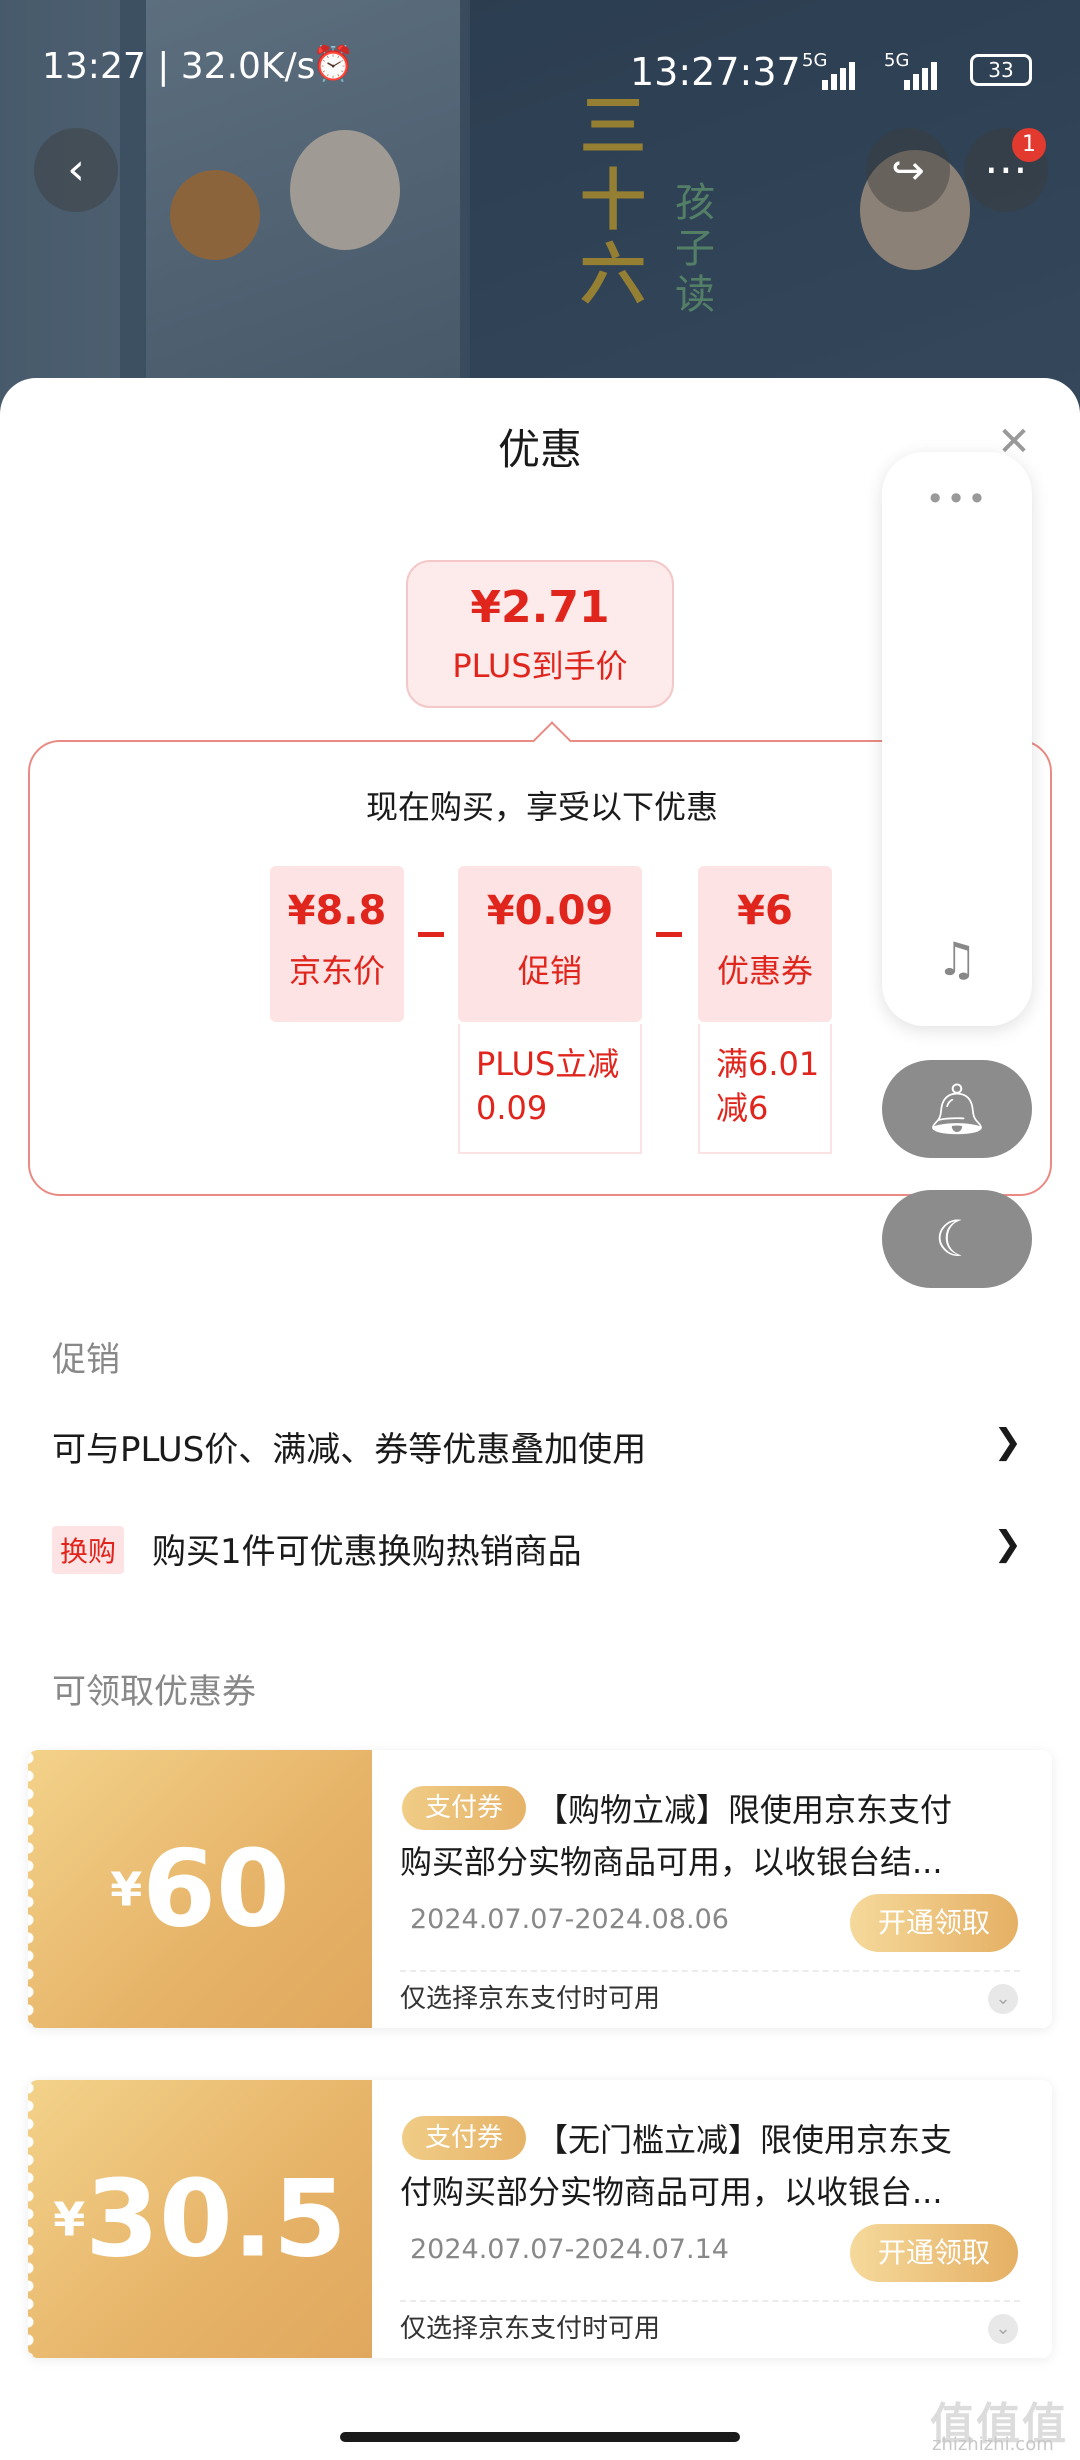  I want to click on chevron-left-icon: ‹, so click(76, 169).